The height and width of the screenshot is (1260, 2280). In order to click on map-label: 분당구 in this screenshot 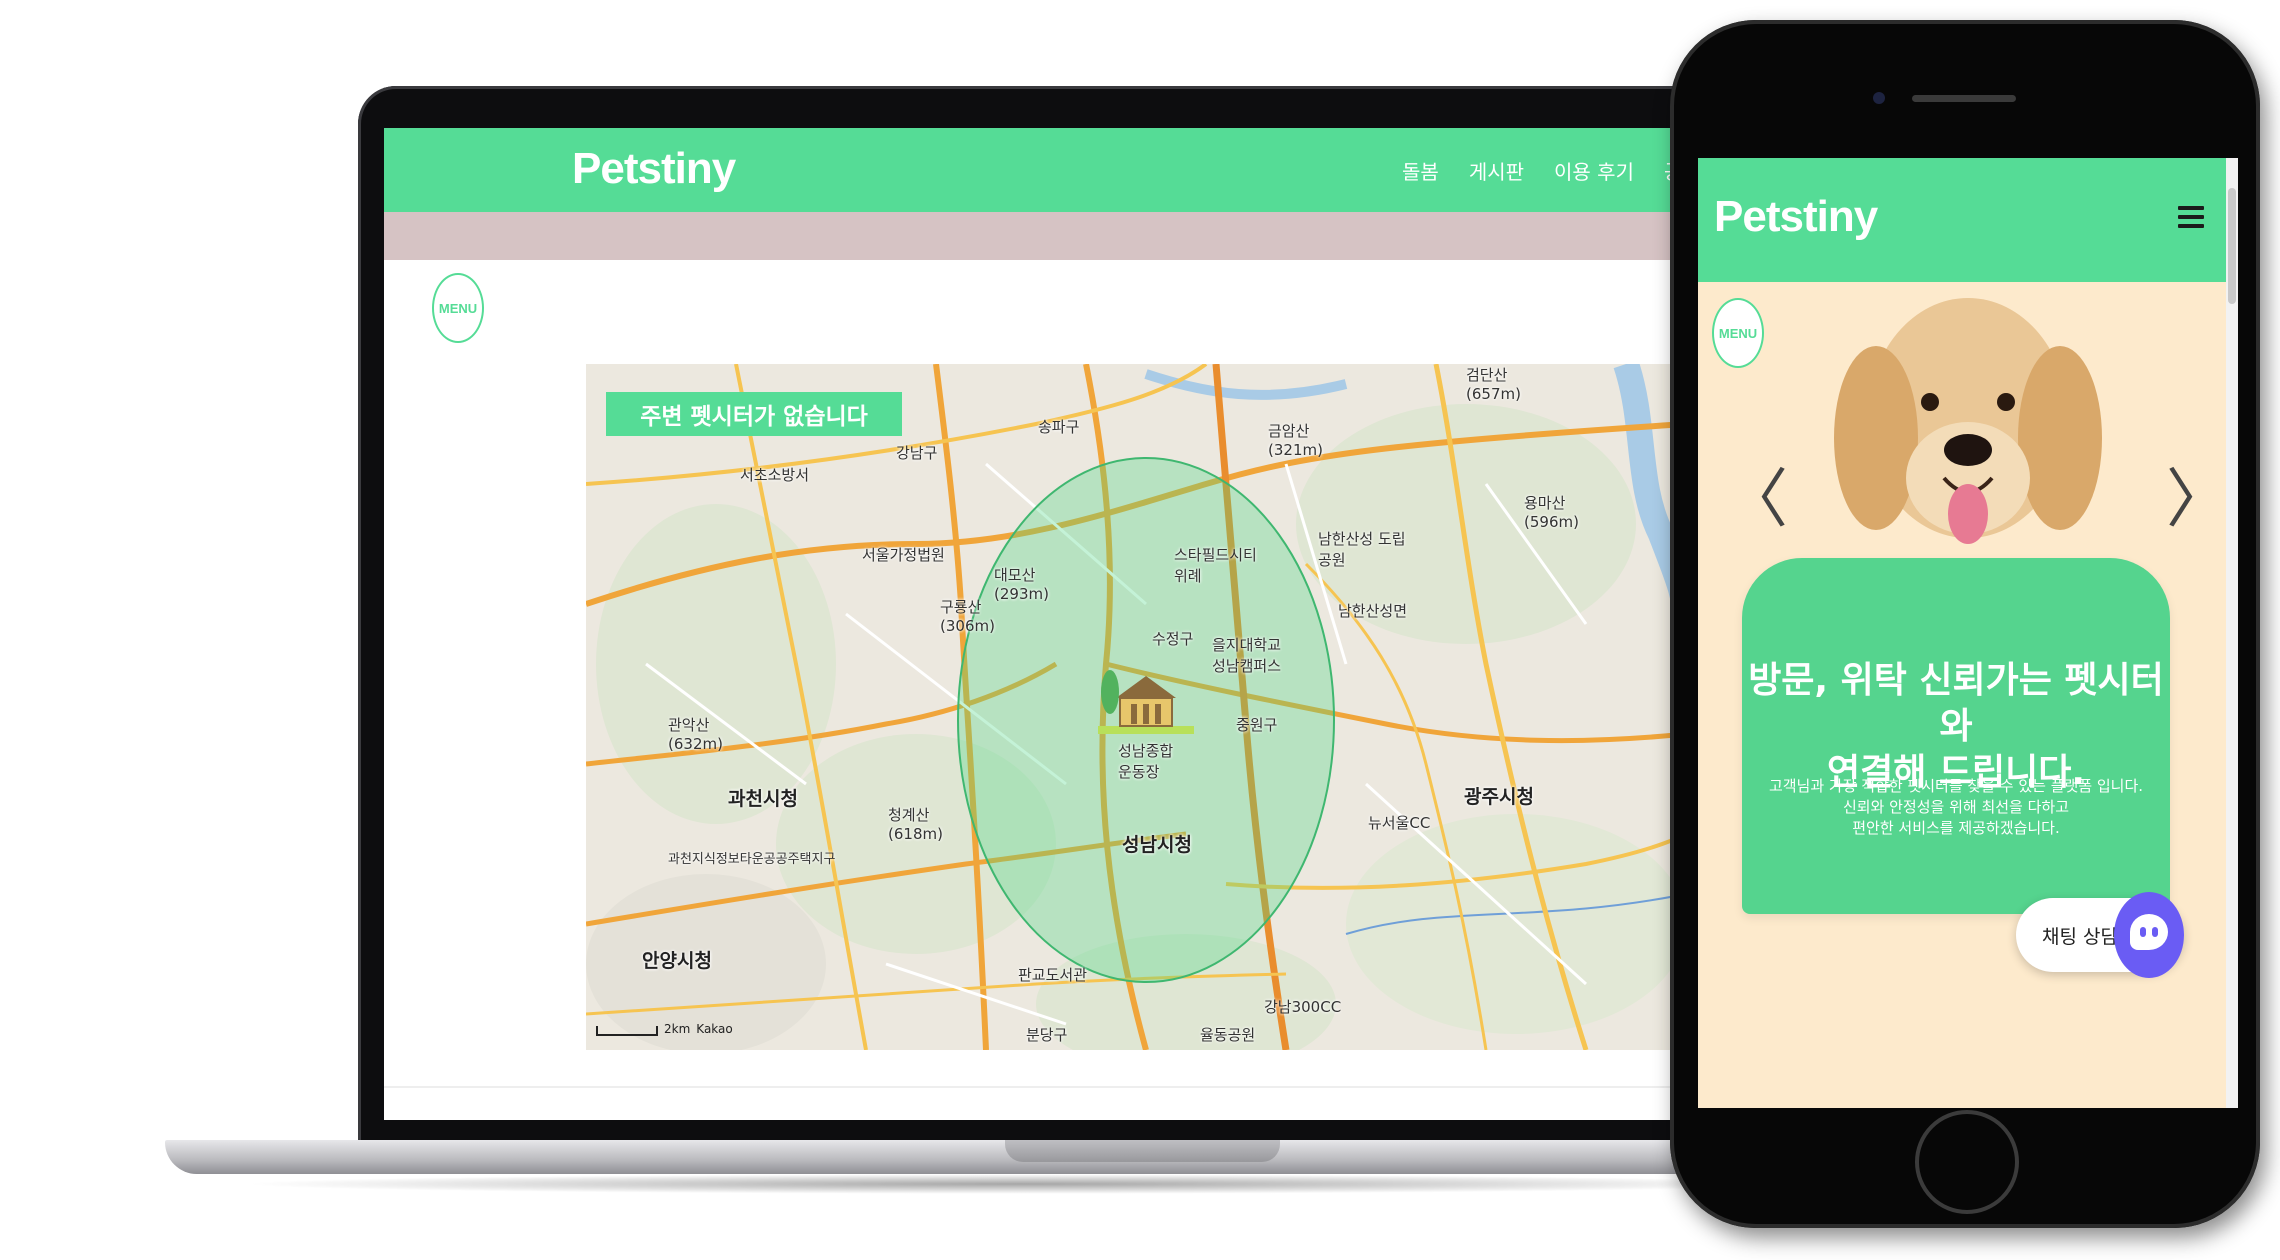, I will do `click(1047, 1035)`.